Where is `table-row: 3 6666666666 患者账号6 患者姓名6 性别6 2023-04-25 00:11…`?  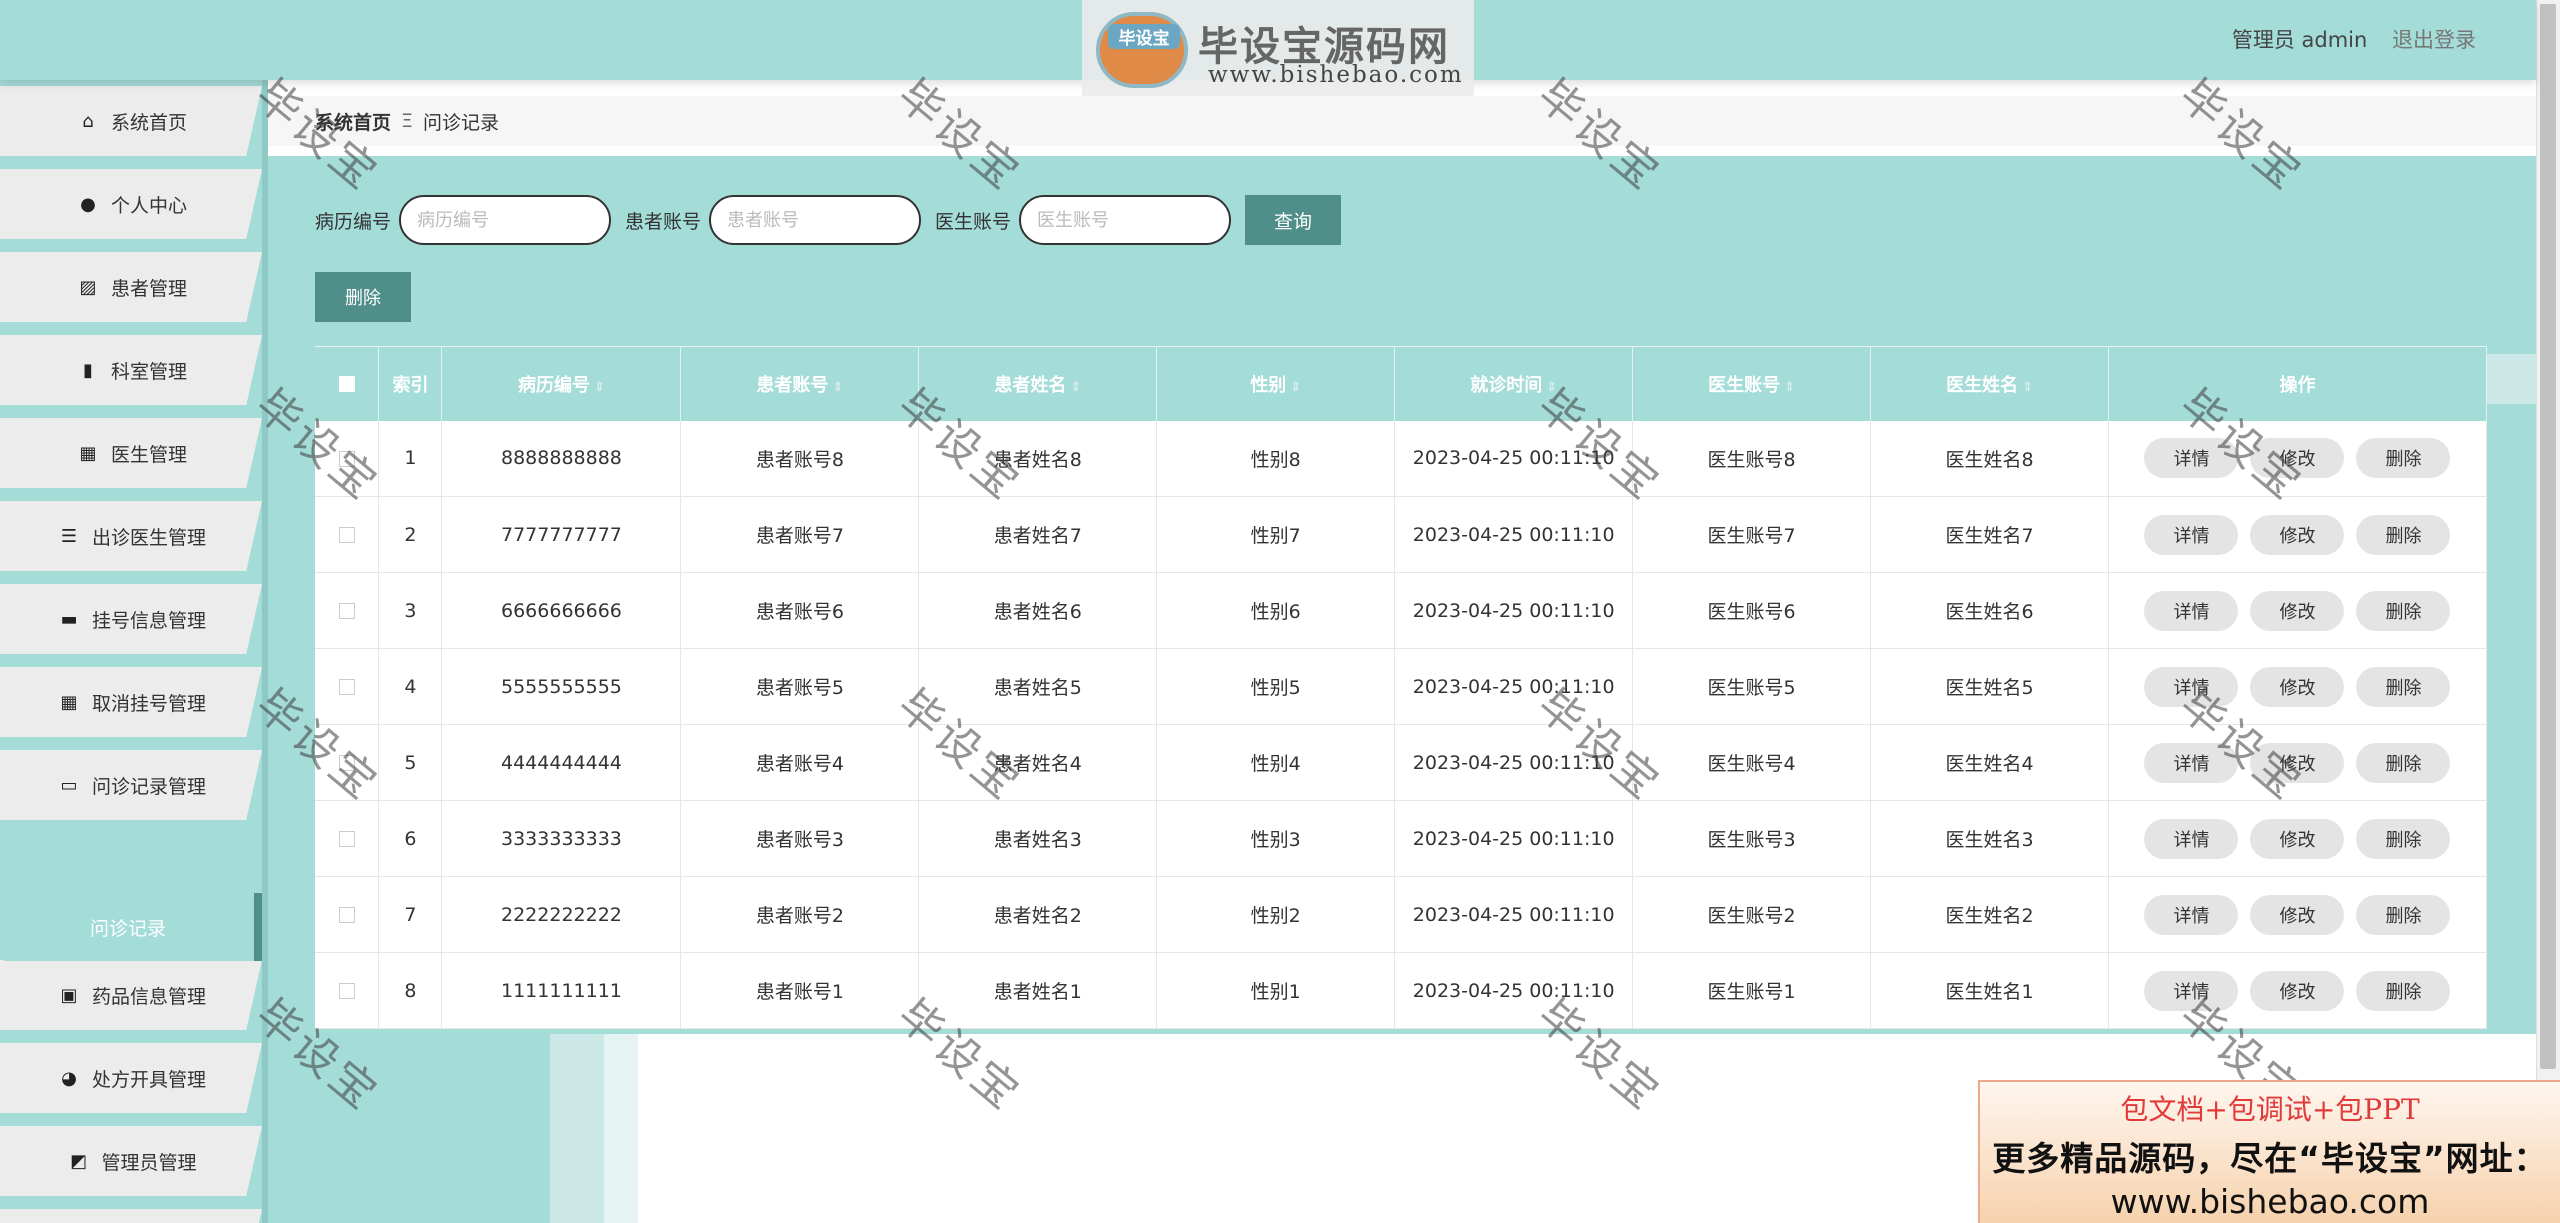
table-row: 3 6666666666 患者账号6 患者姓名6 性别6 2023-04-25 00:11… is located at coordinates (1401, 610).